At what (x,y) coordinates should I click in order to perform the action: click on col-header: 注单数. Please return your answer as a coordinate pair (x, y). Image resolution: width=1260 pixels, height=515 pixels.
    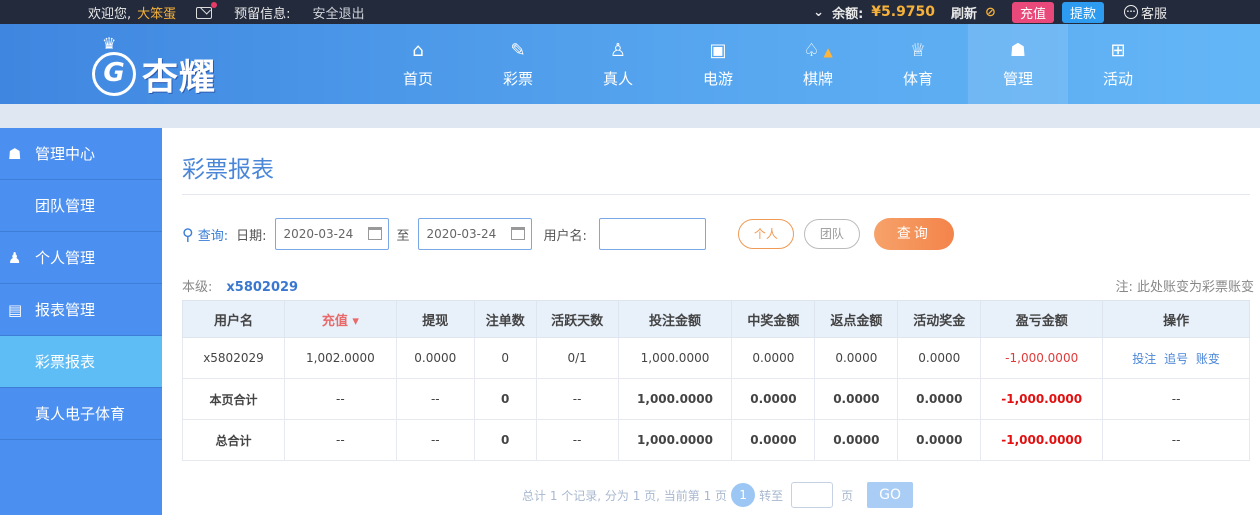
    Looking at the image, I should click on (505, 319).